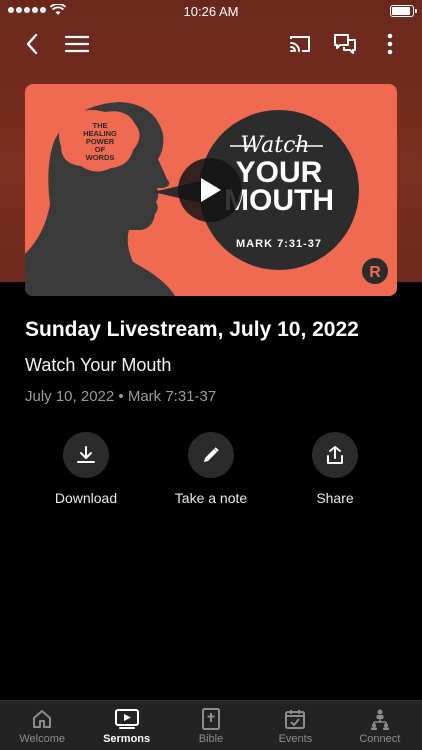  What do you see at coordinates (121, 396) in the screenshot?
I see `sermon-meta: July 10, 2022 • Mark 7:31-37` at bounding box center [121, 396].